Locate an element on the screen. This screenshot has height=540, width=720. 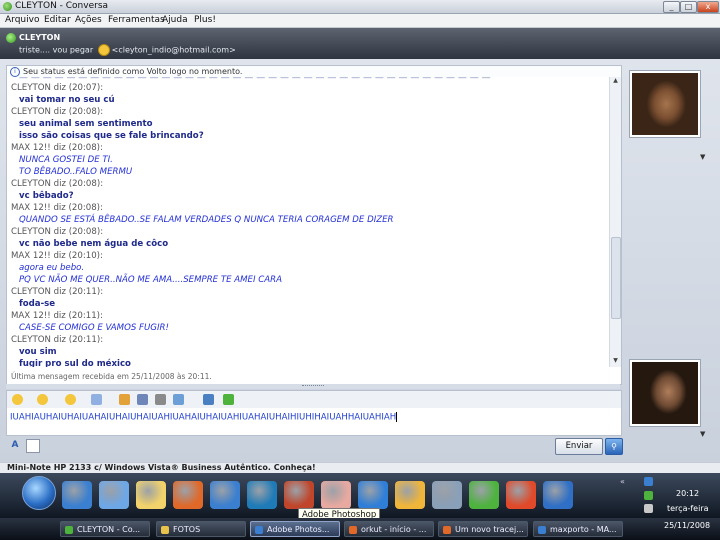
scroll-thumb is located at coordinates (616, 278).